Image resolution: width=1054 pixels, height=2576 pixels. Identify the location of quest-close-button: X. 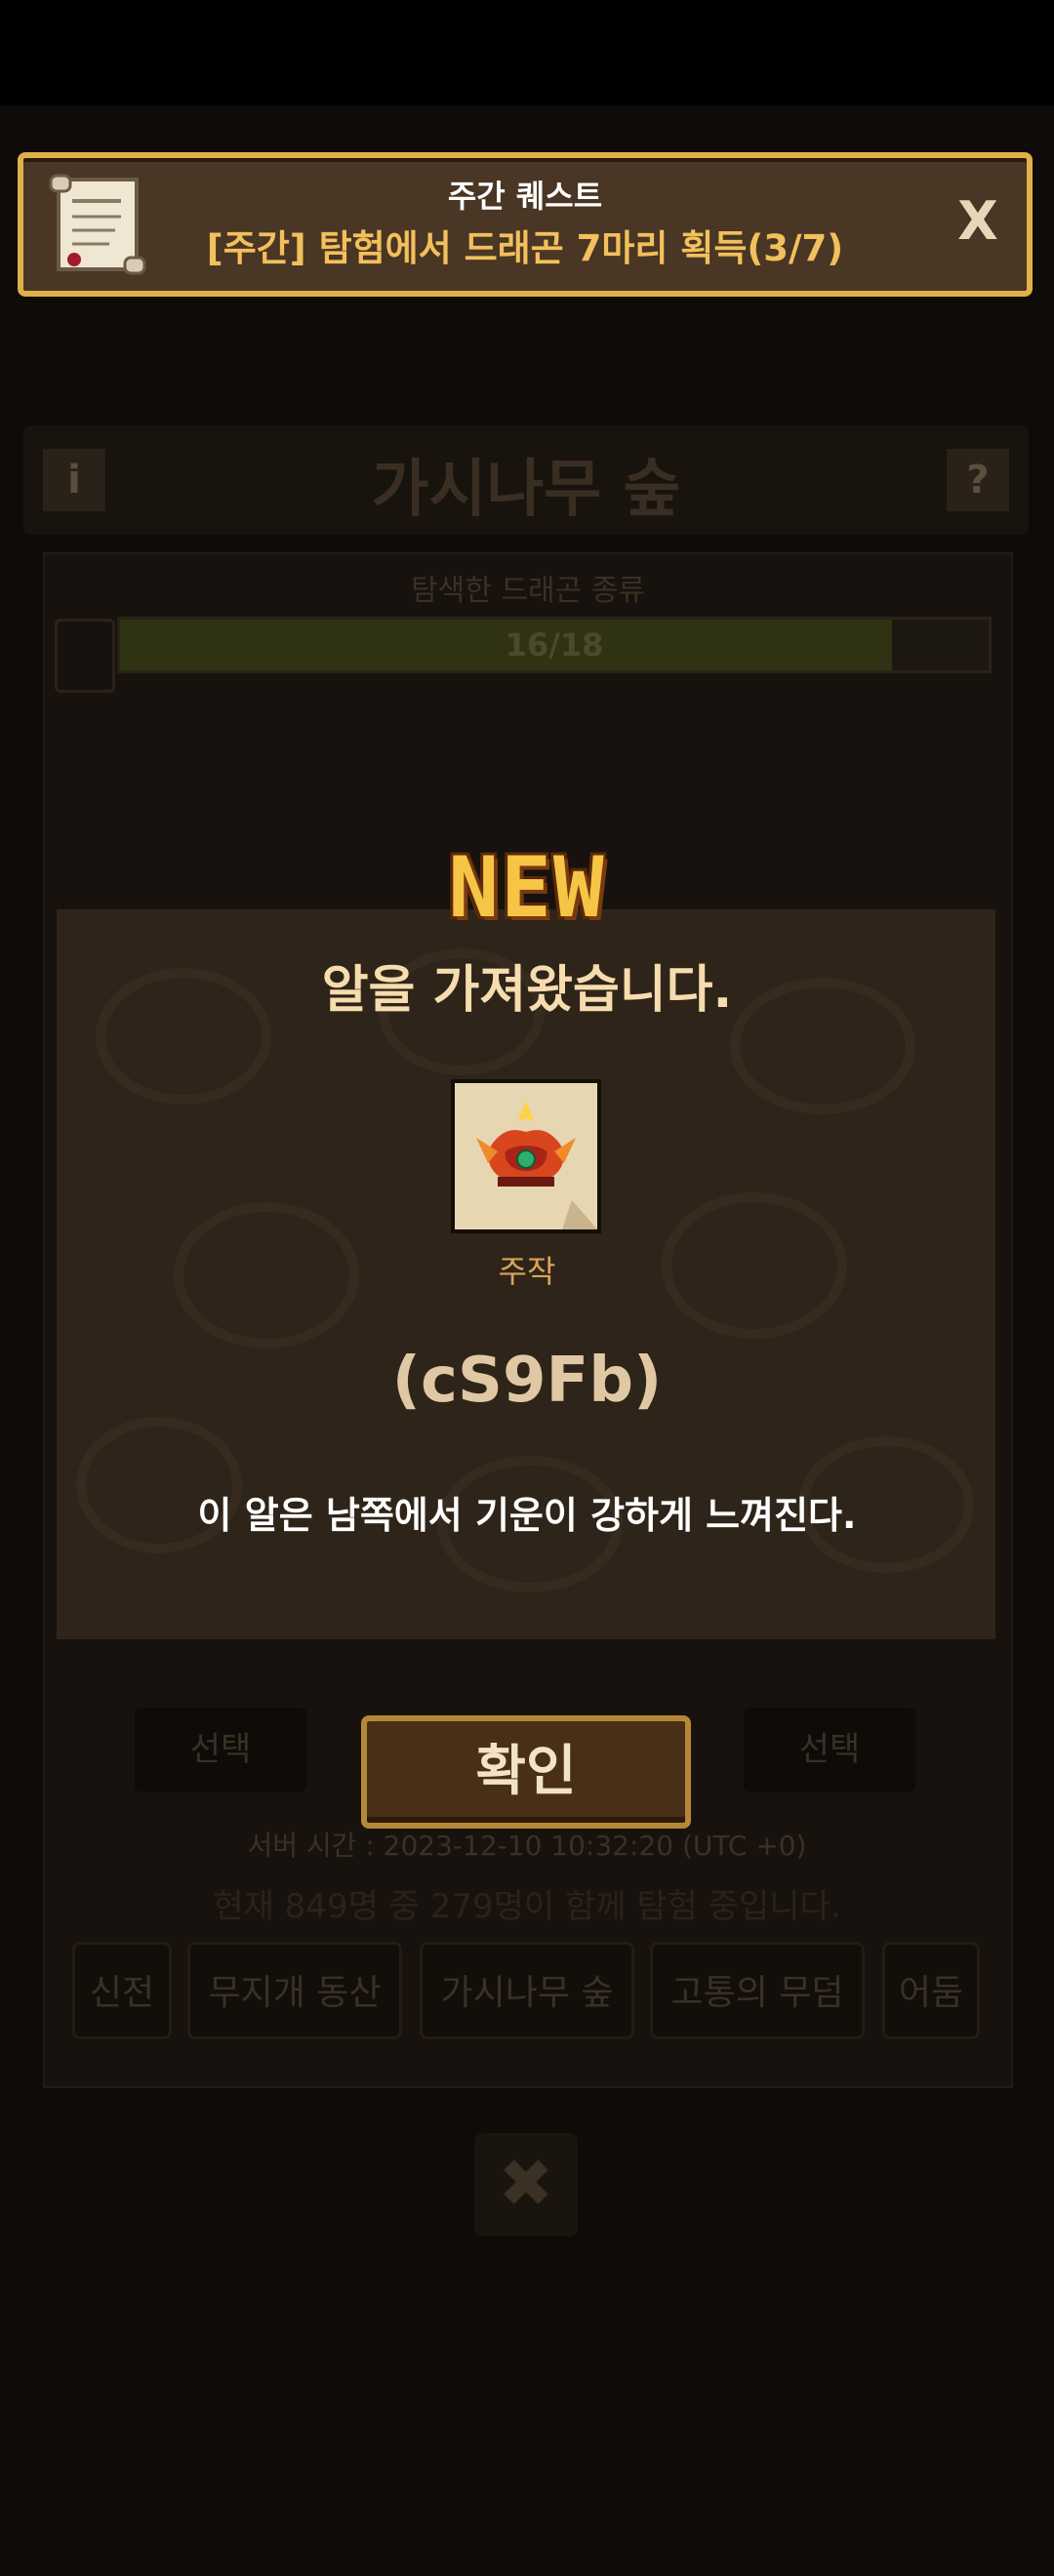
(978, 221).